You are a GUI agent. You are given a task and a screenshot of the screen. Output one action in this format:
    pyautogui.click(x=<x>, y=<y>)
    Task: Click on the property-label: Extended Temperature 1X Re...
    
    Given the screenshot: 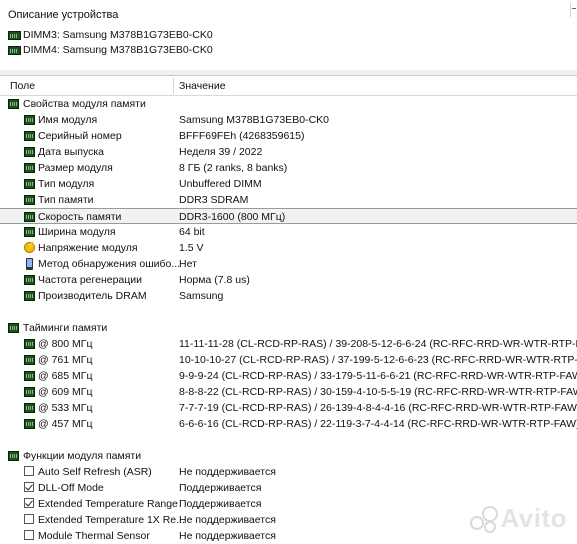 What is the action you would take?
    pyautogui.click(x=111, y=520)
    